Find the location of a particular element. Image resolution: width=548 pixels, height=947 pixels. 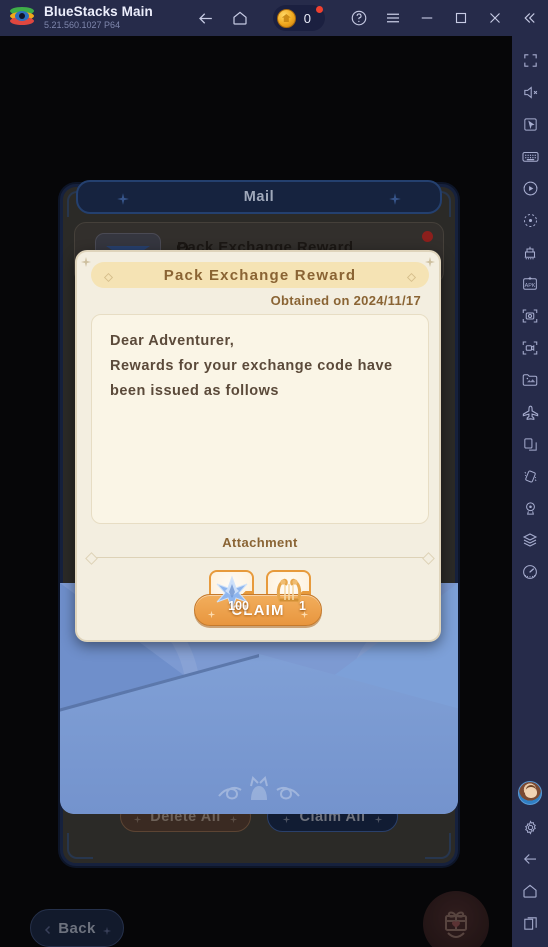

user-avatar is located at coordinates (530, 793).